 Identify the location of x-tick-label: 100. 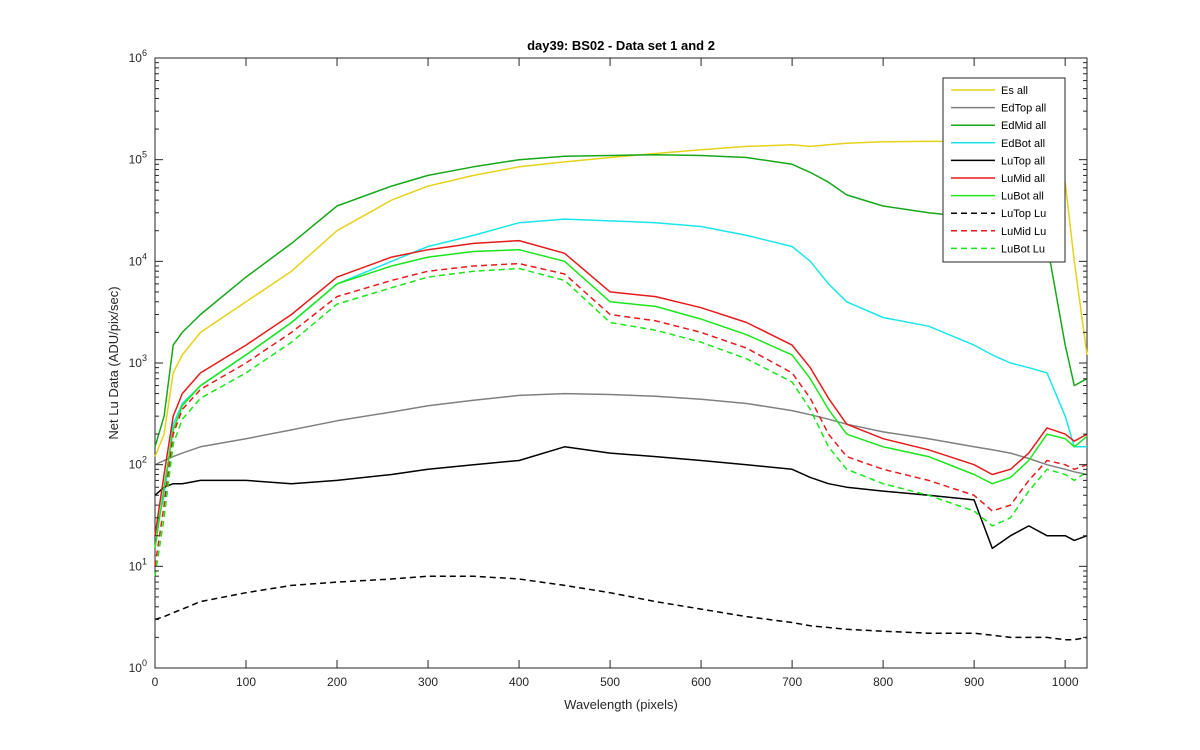
(246, 682).